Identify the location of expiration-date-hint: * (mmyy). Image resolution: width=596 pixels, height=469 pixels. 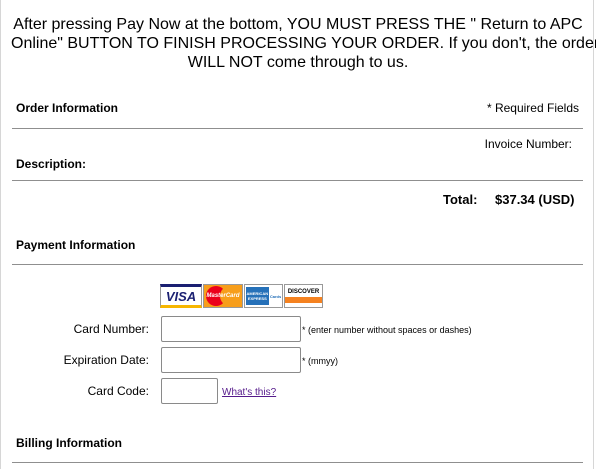
(320, 361).